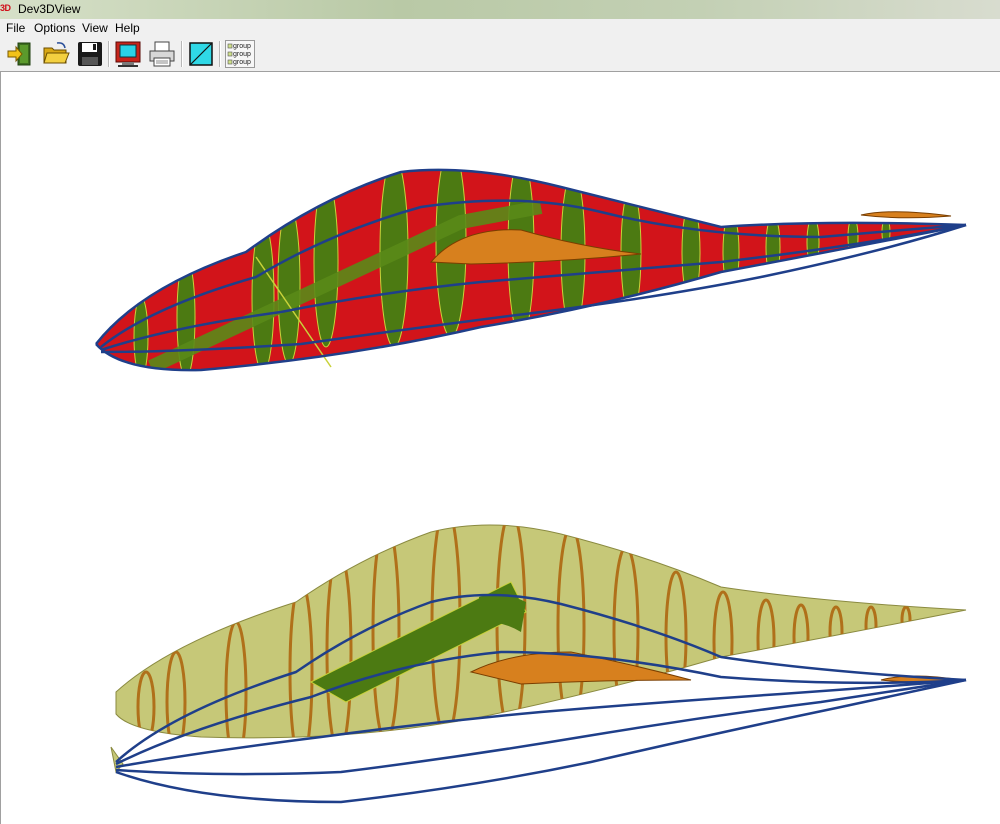 The width and height of the screenshot is (1000, 824). I want to click on title-bar: 3D Dev3DView, so click(500, 10).